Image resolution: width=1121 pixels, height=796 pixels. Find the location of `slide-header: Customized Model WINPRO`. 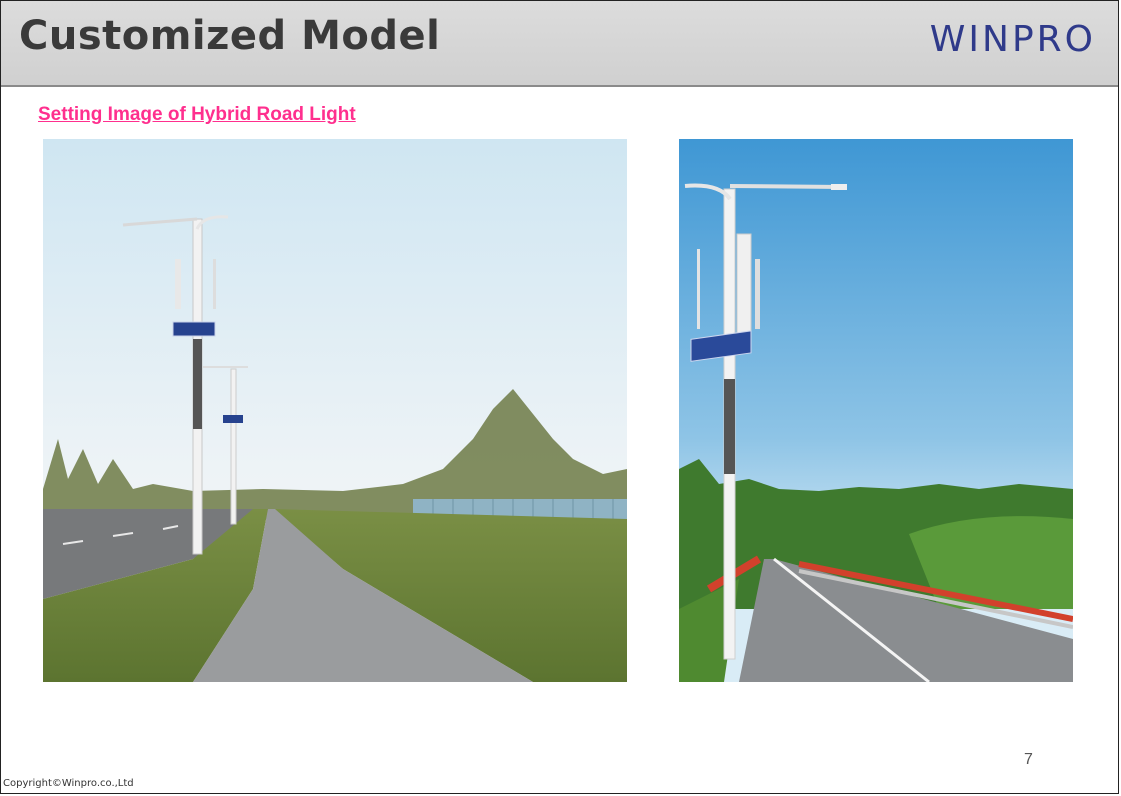

slide-header: Customized Model WINPRO is located at coordinates (559, 44).